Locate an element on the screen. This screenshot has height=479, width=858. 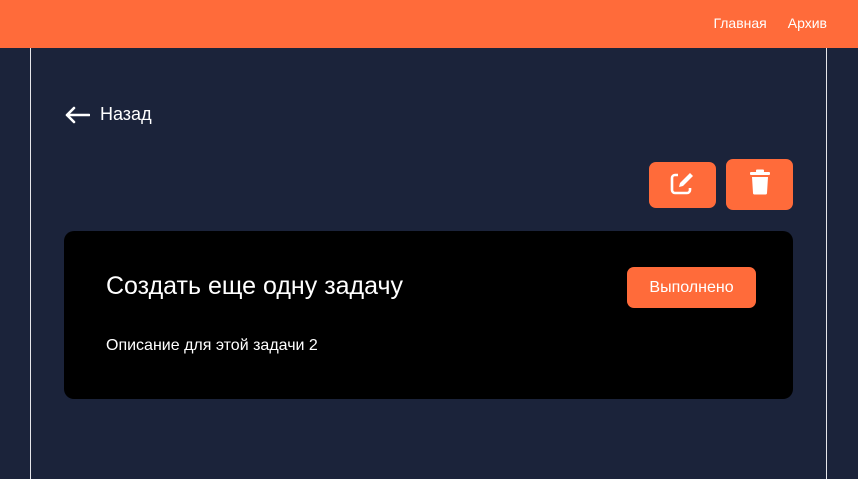
arrow-left-icon is located at coordinates (77, 115).